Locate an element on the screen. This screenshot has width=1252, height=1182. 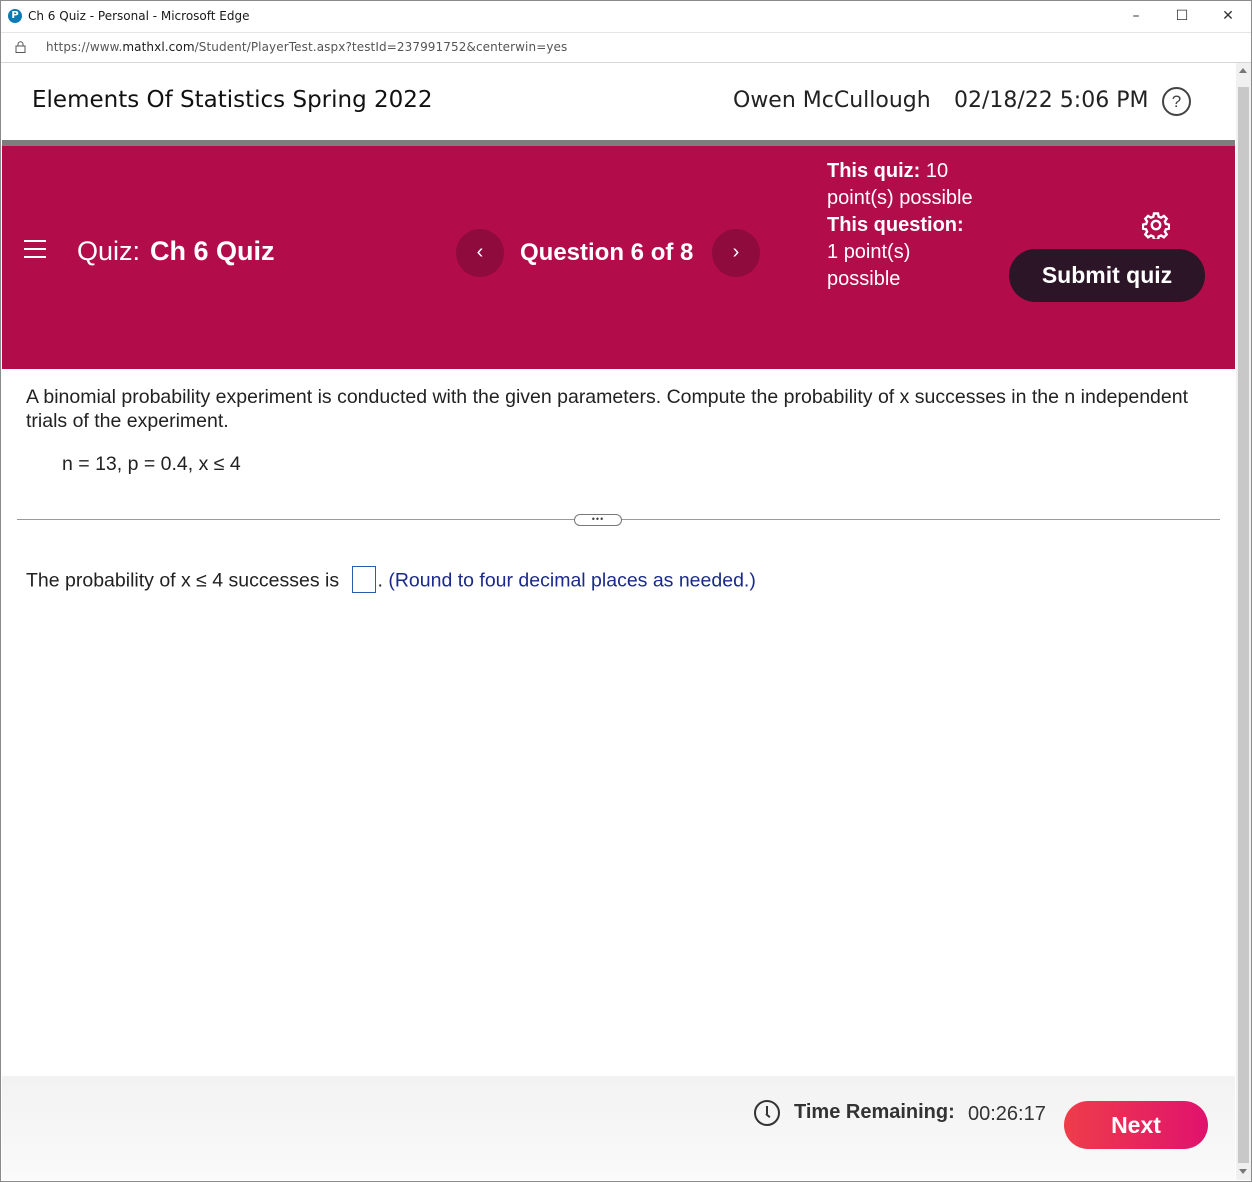
help-icon: ? is located at coordinates (1176, 101).